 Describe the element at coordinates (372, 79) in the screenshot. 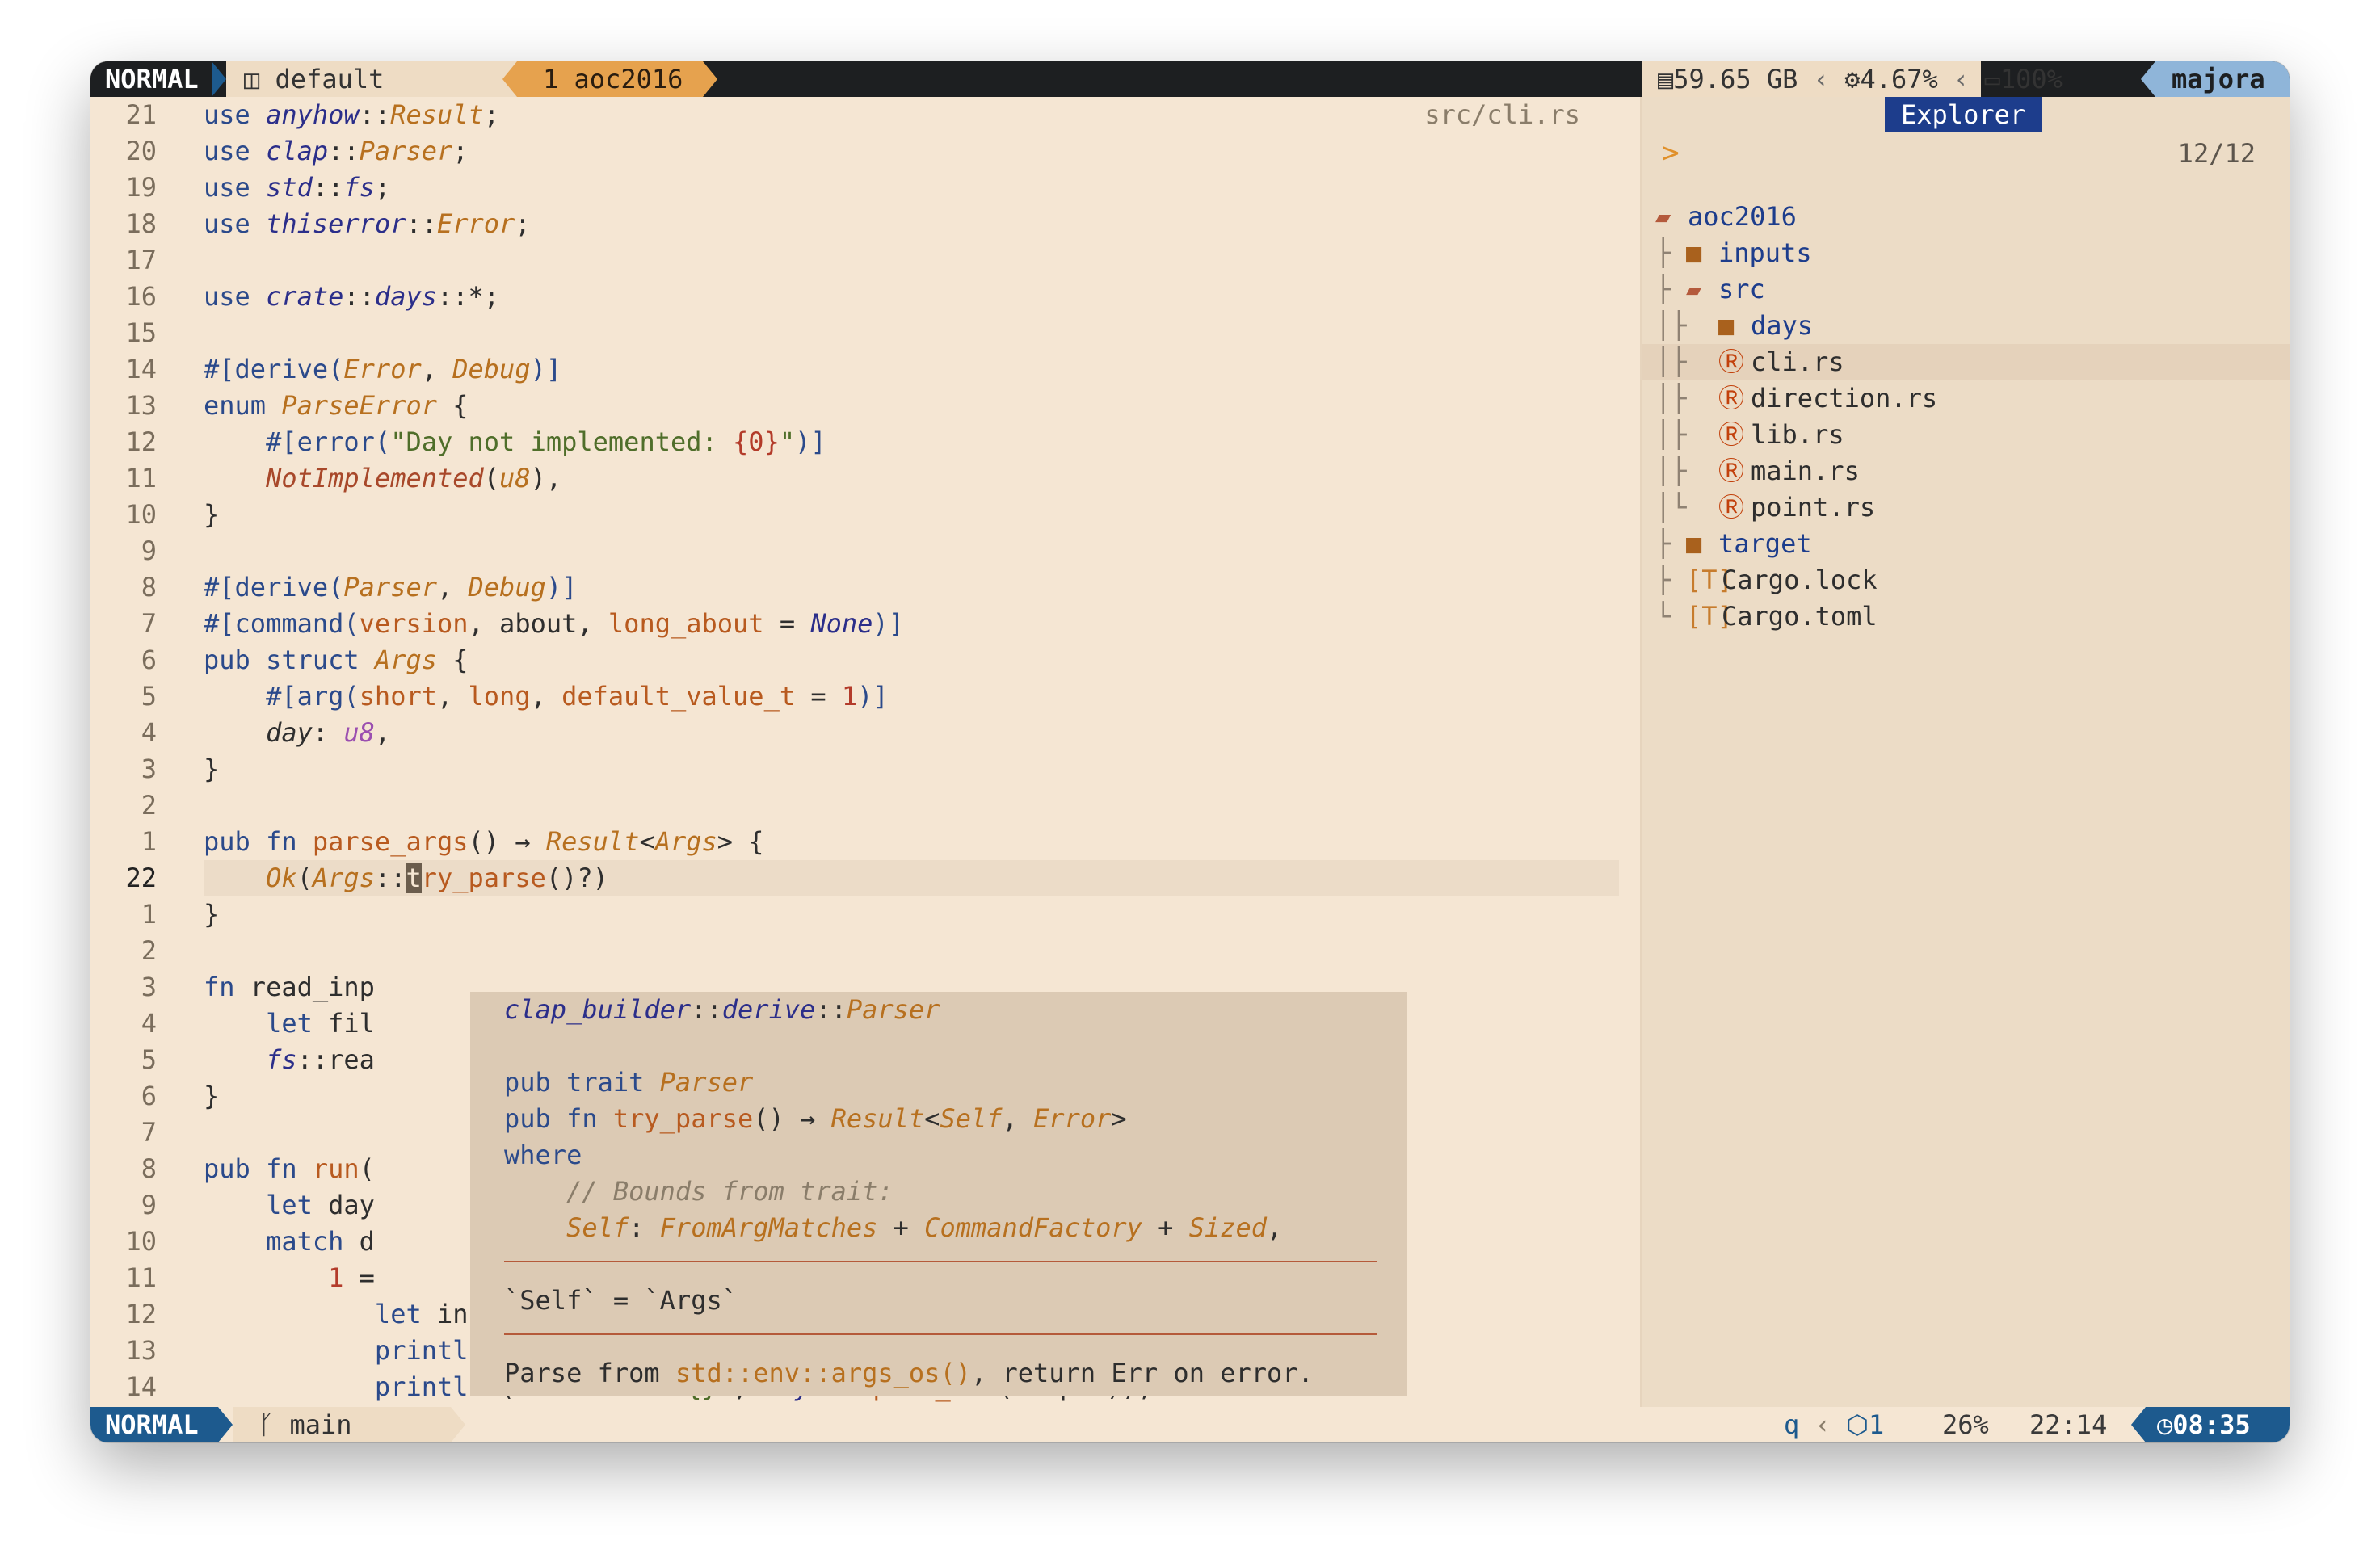

I see `layout-tab: ◫ default` at that location.